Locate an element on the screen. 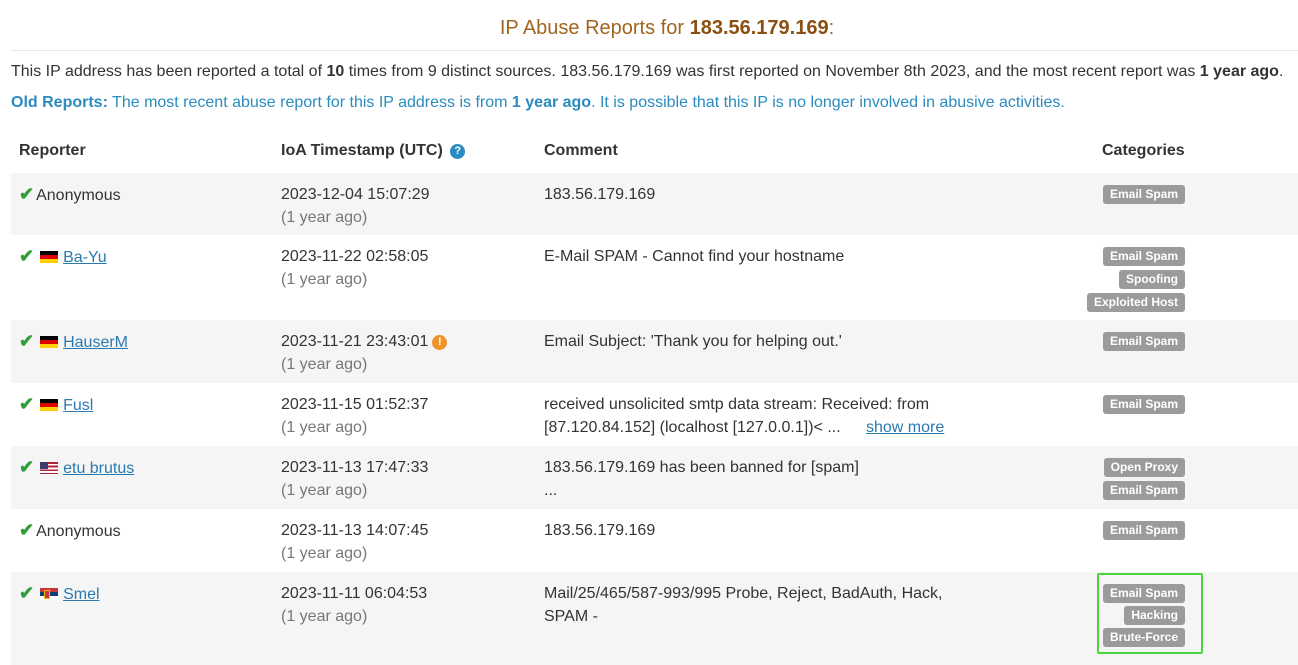 The height and width of the screenshot is (665, 1298). recent-report-age: 1 year ago is located at coordinates (1239, 71).